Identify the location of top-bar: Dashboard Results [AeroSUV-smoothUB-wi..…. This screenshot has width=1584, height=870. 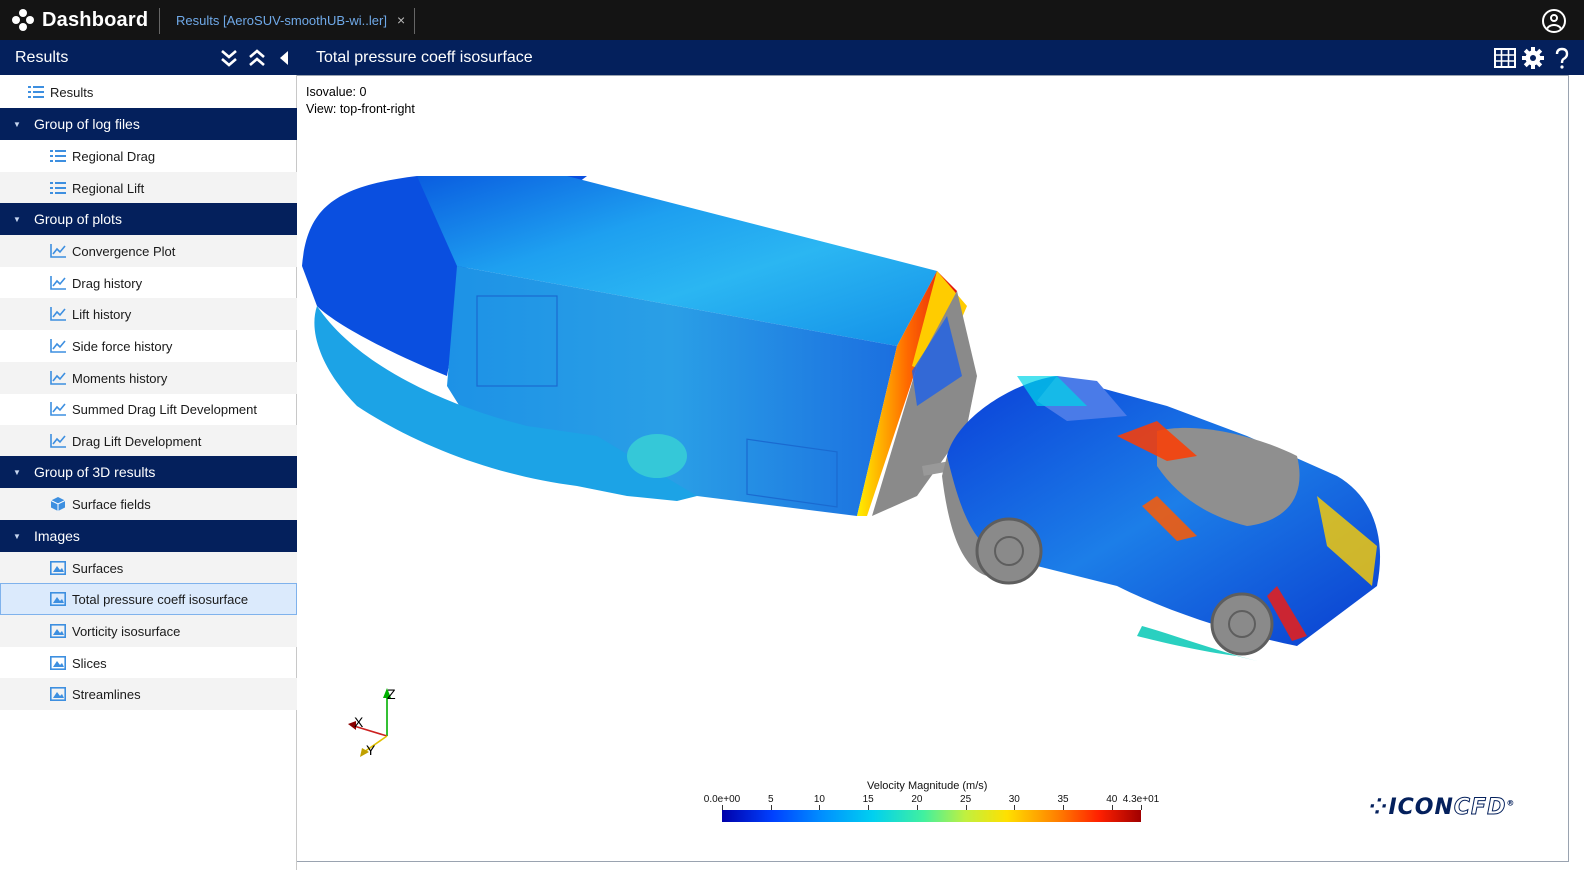
(792, 20).